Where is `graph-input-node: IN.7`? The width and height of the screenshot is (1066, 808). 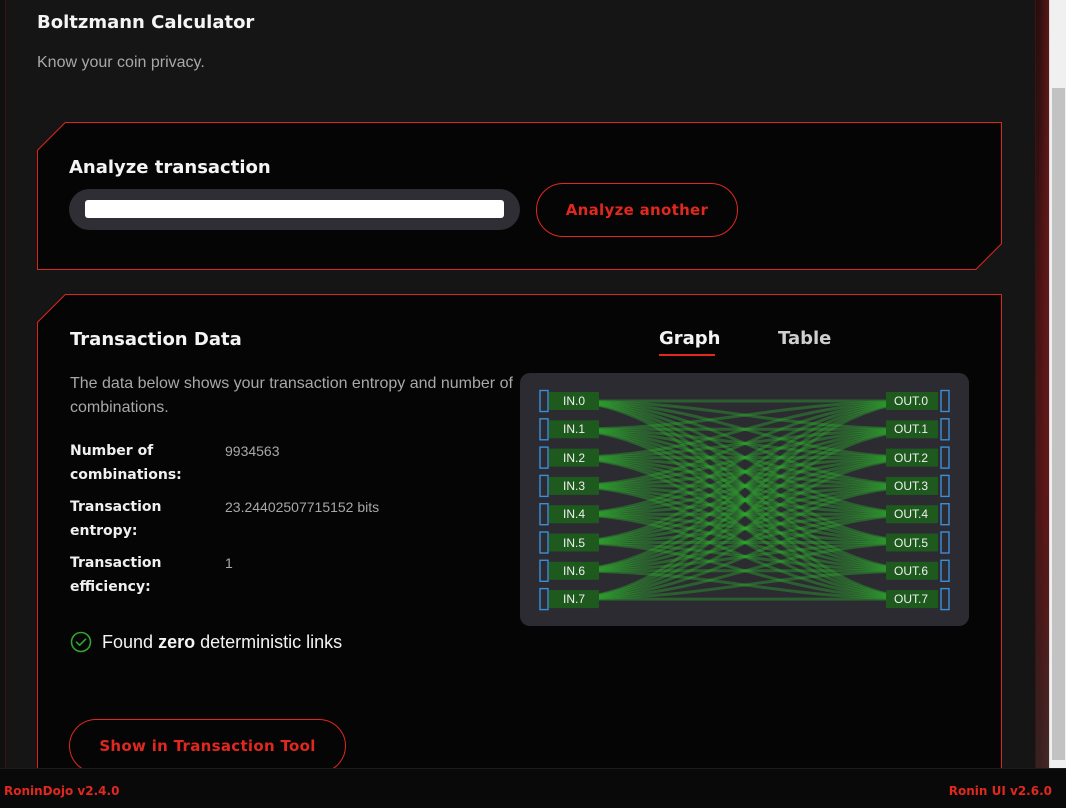
graph-input-node: IN.7 is located at coordinates (574, 599).